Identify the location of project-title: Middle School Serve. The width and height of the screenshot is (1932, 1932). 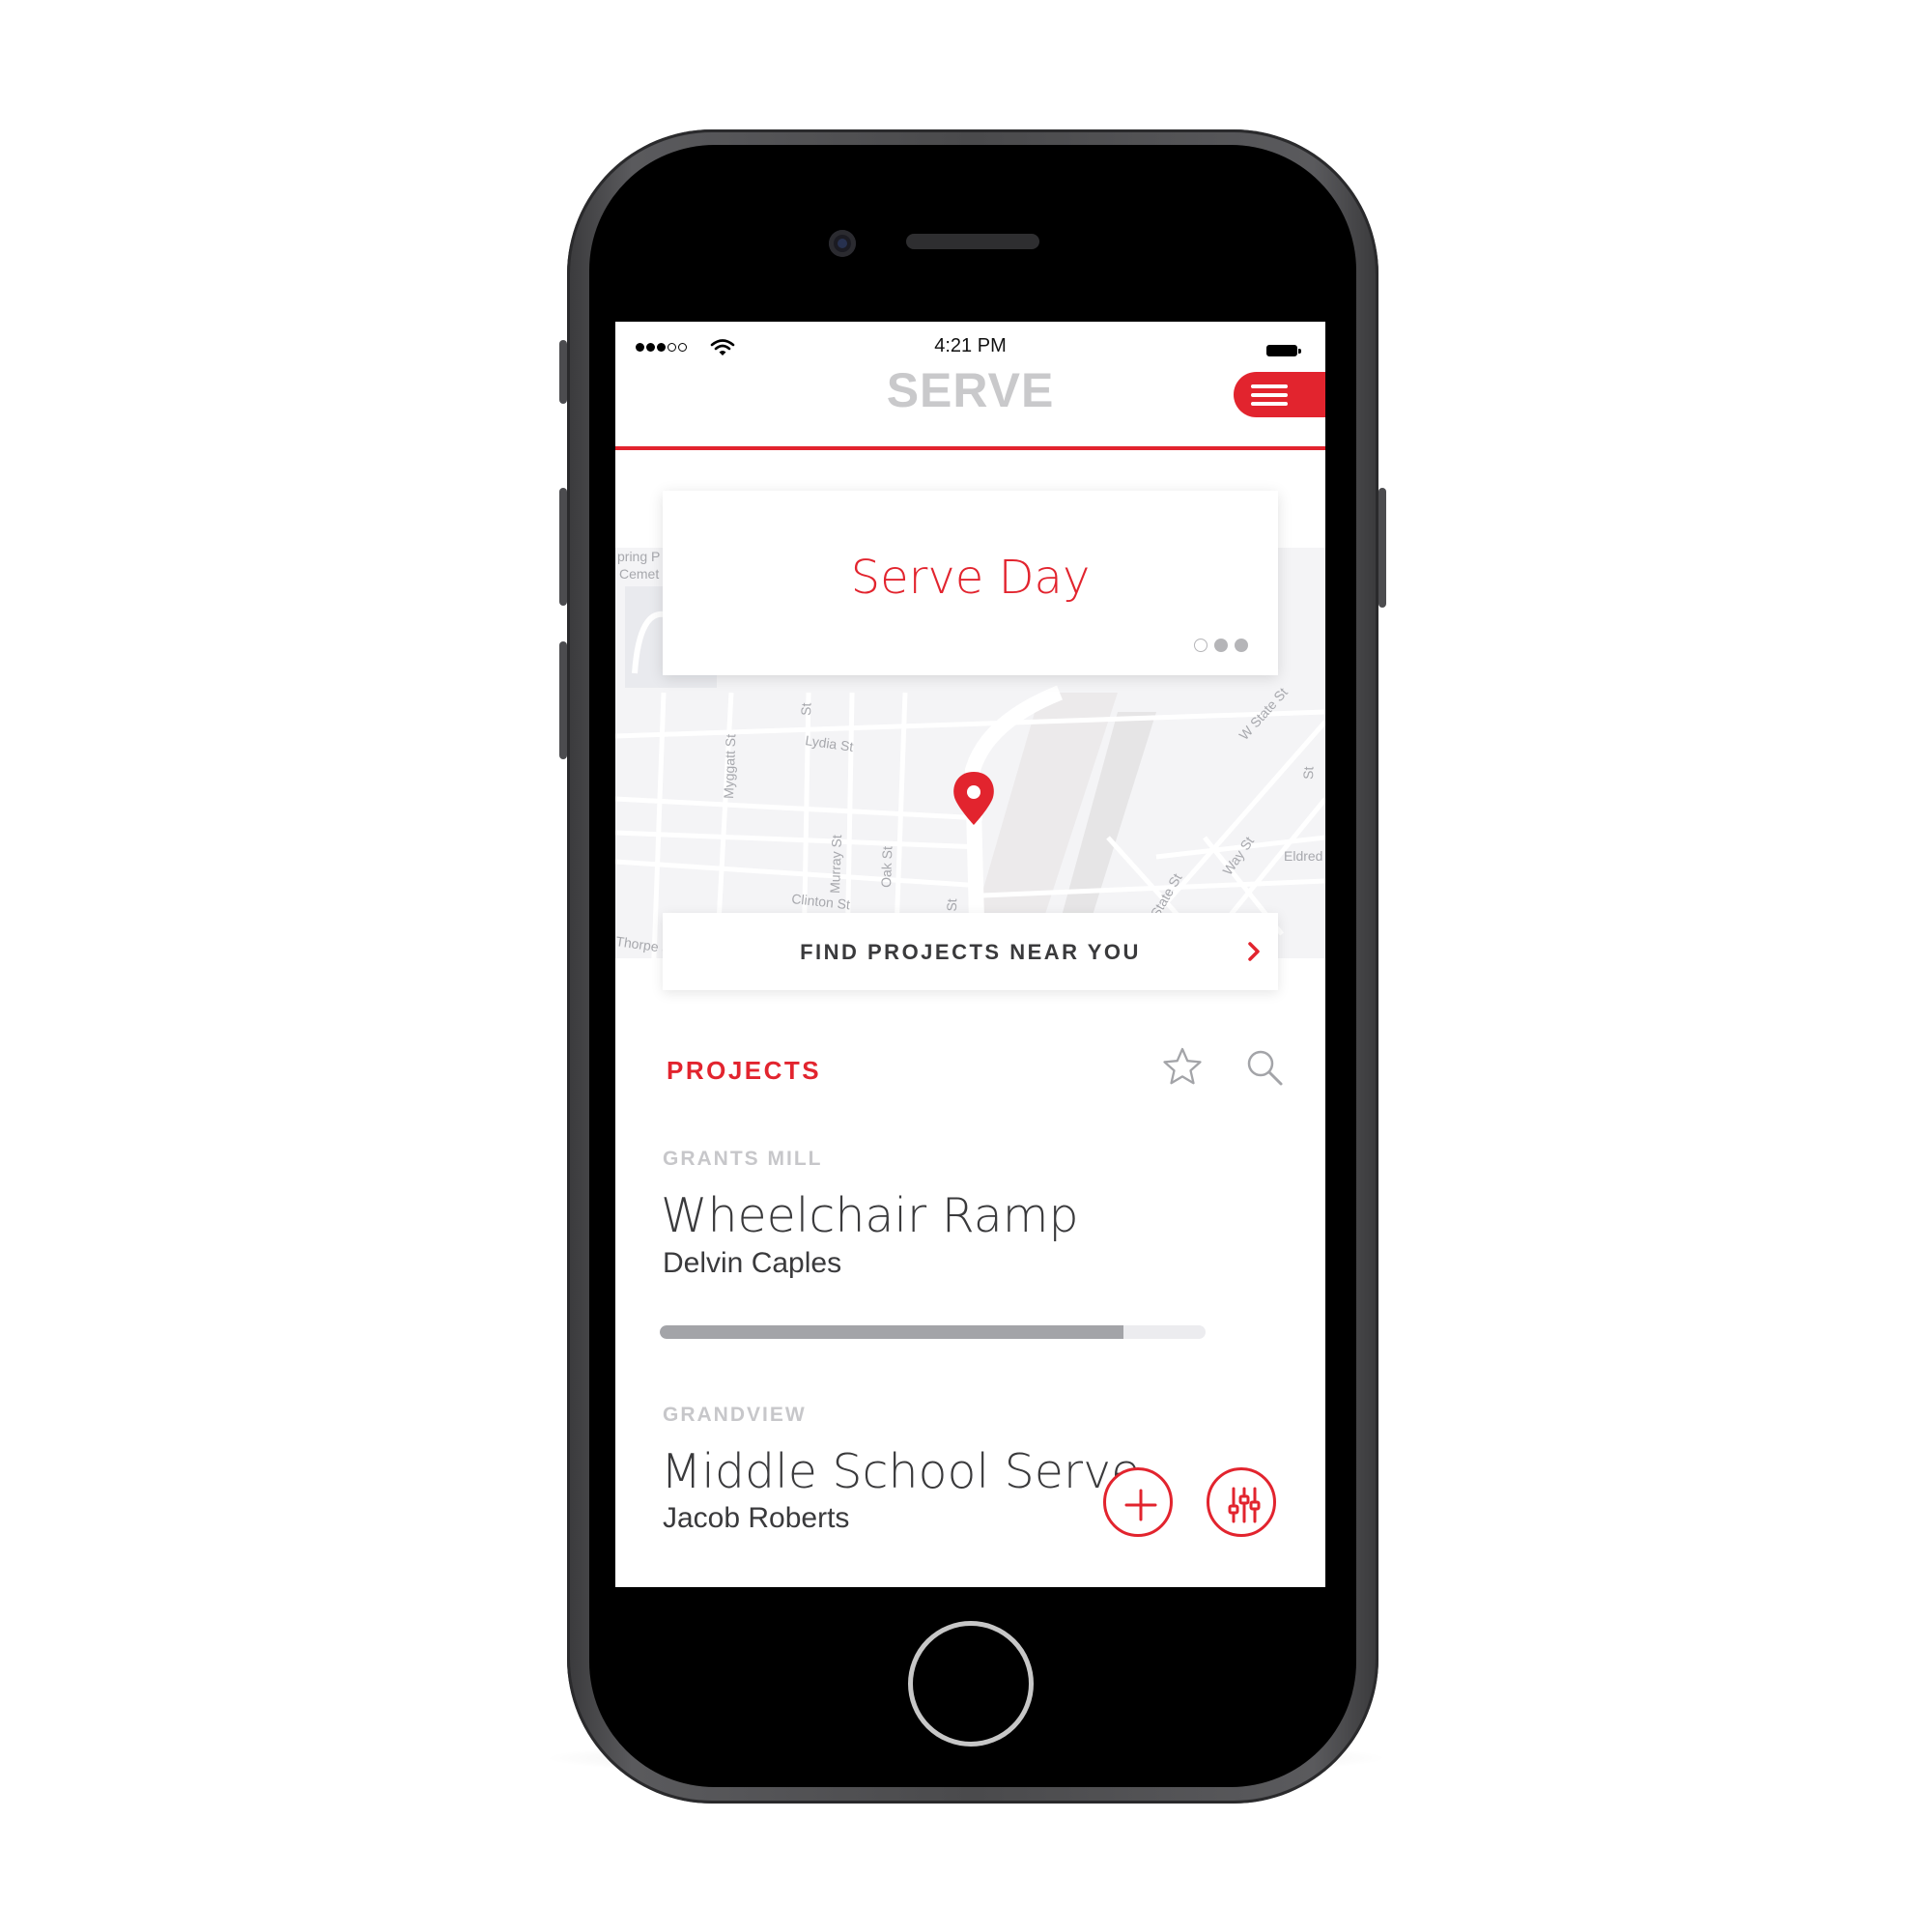
(901, 1471).